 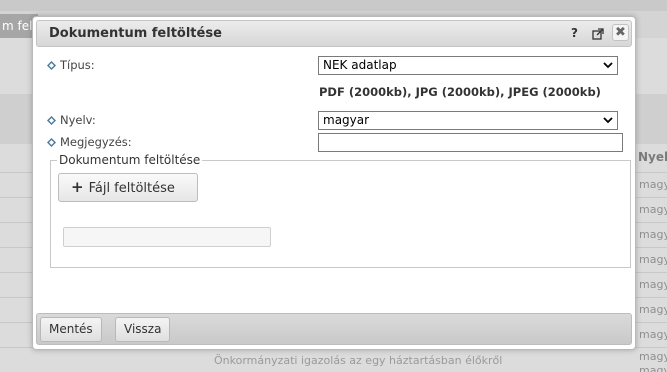 I want to click on background-column-header: Nyelv, so click(x=652, y=157).